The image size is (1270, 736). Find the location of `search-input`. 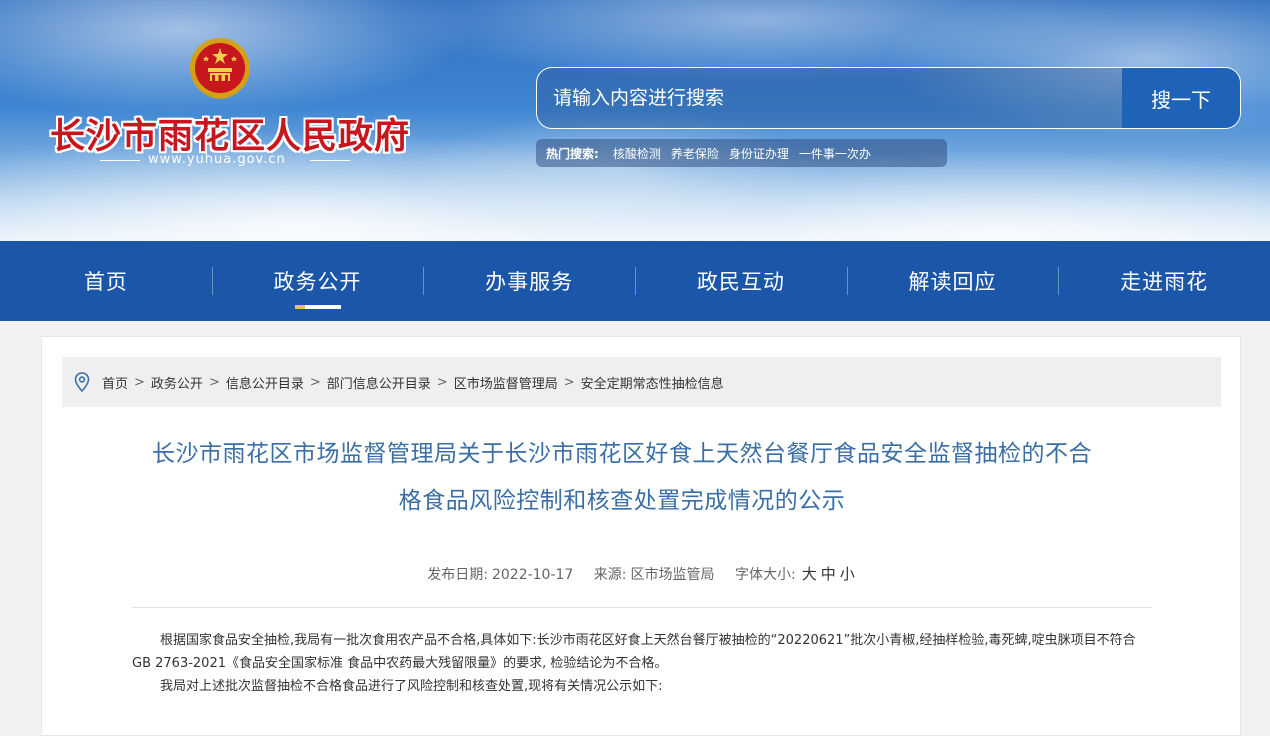

search-input is located at coordinates (829, 98).